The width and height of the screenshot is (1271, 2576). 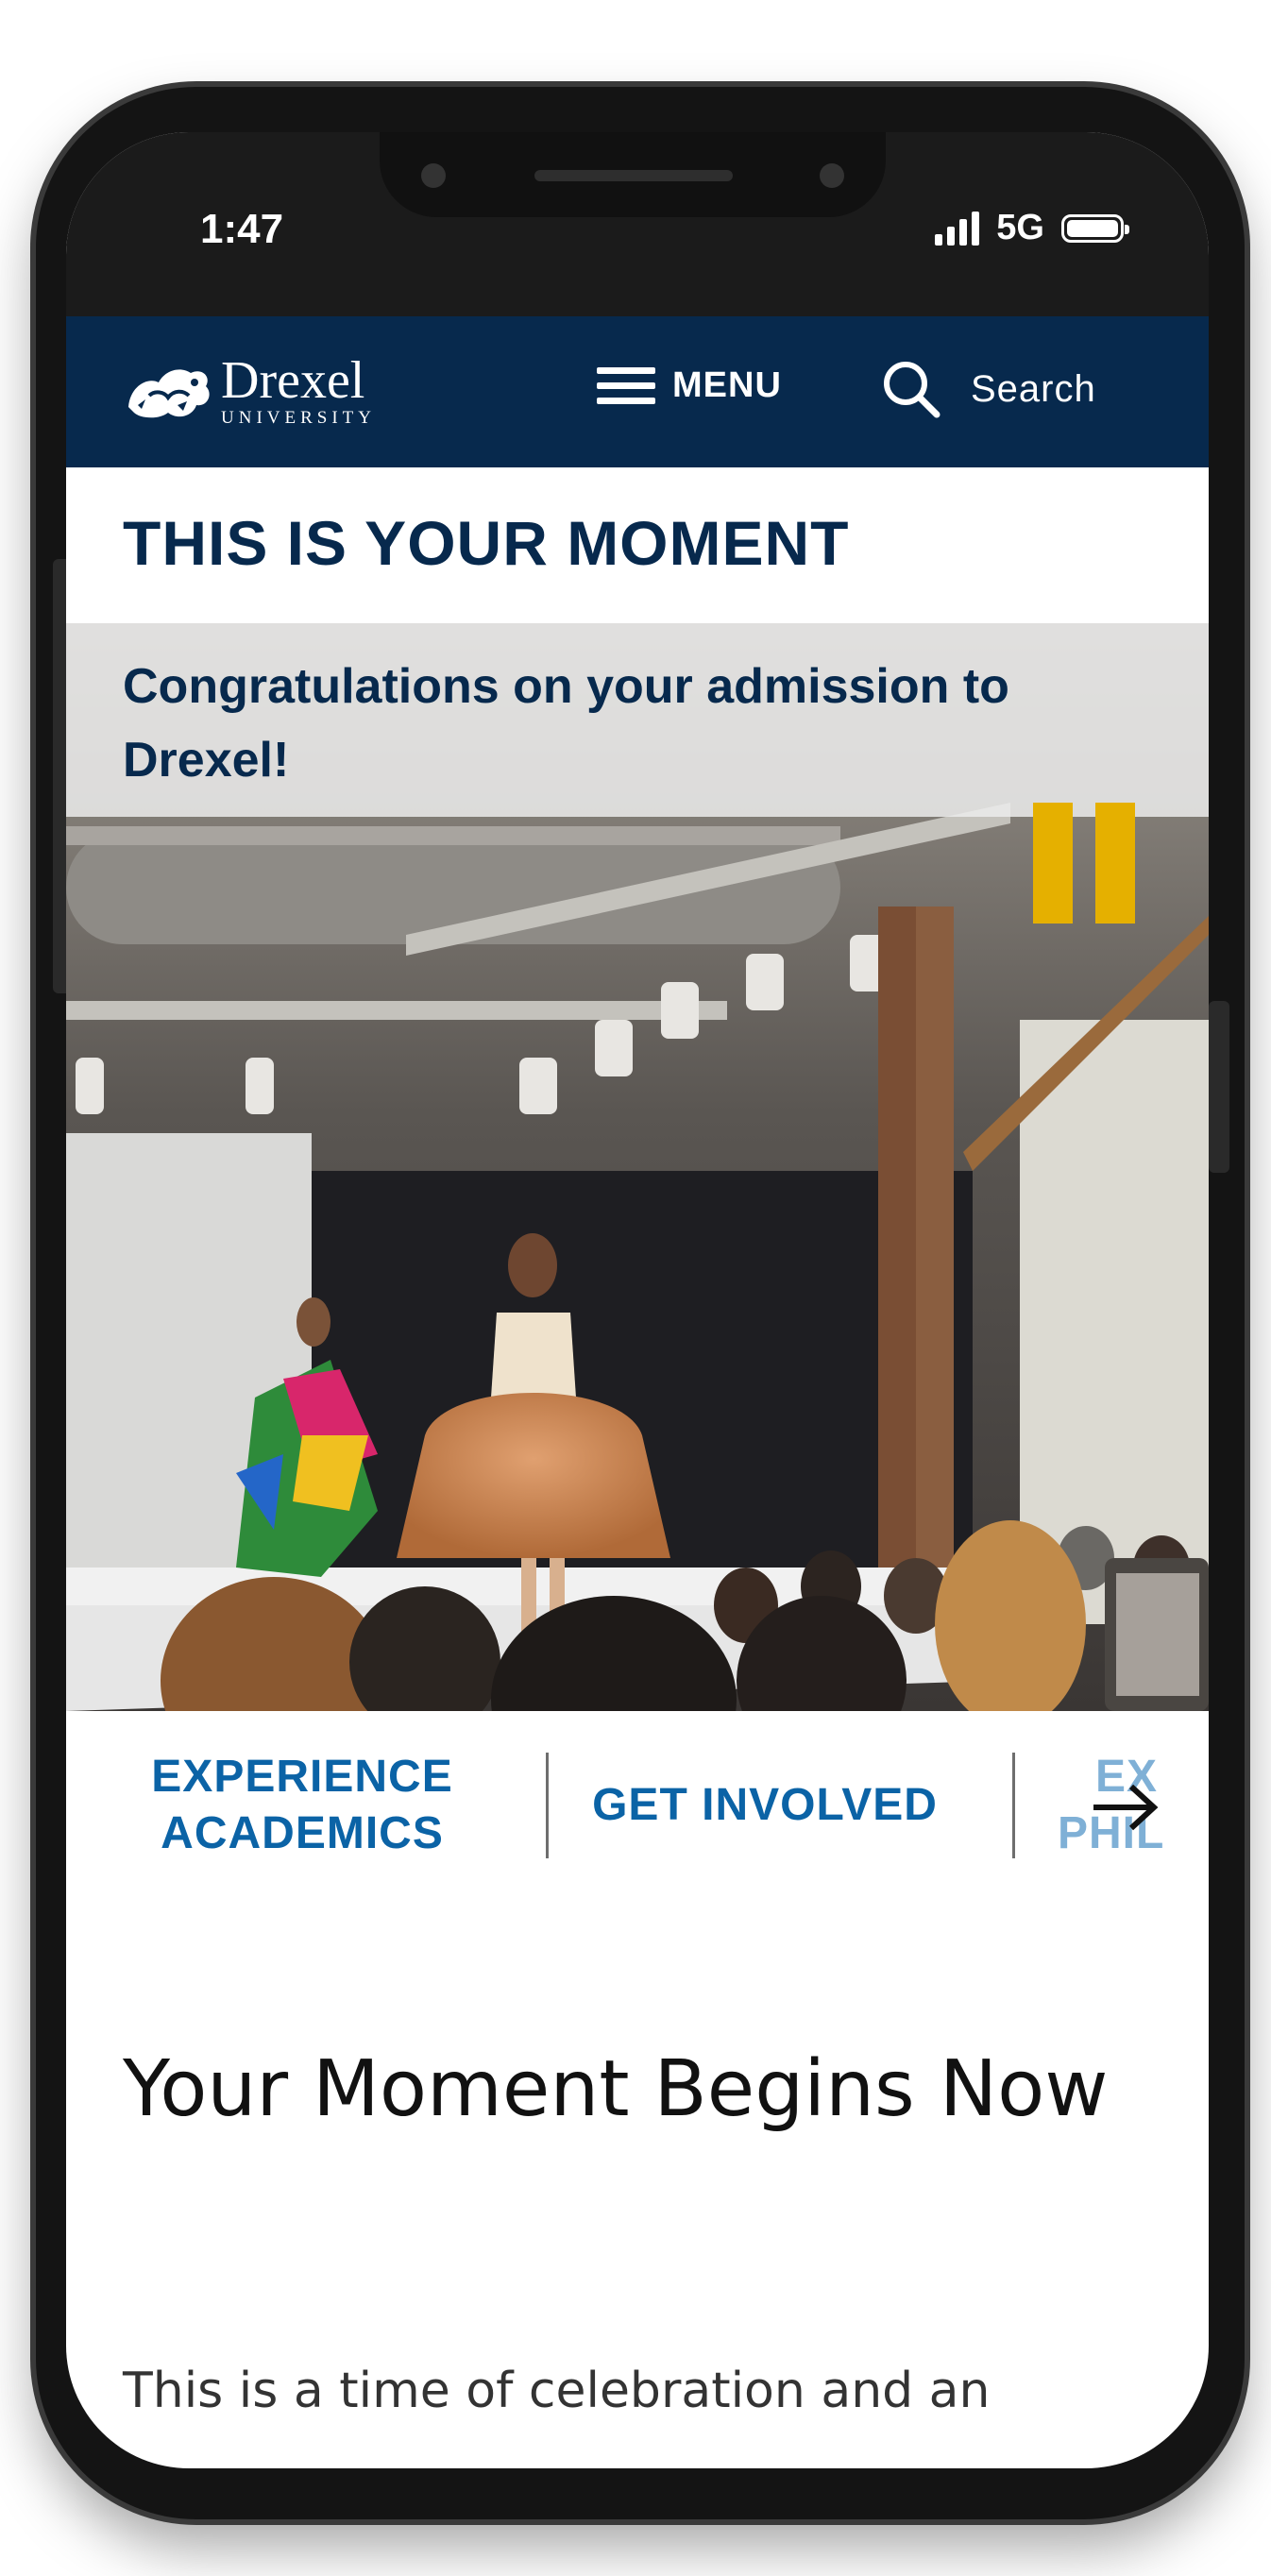 I want to click on signal-bars-icon, so click(x=958, y=228).